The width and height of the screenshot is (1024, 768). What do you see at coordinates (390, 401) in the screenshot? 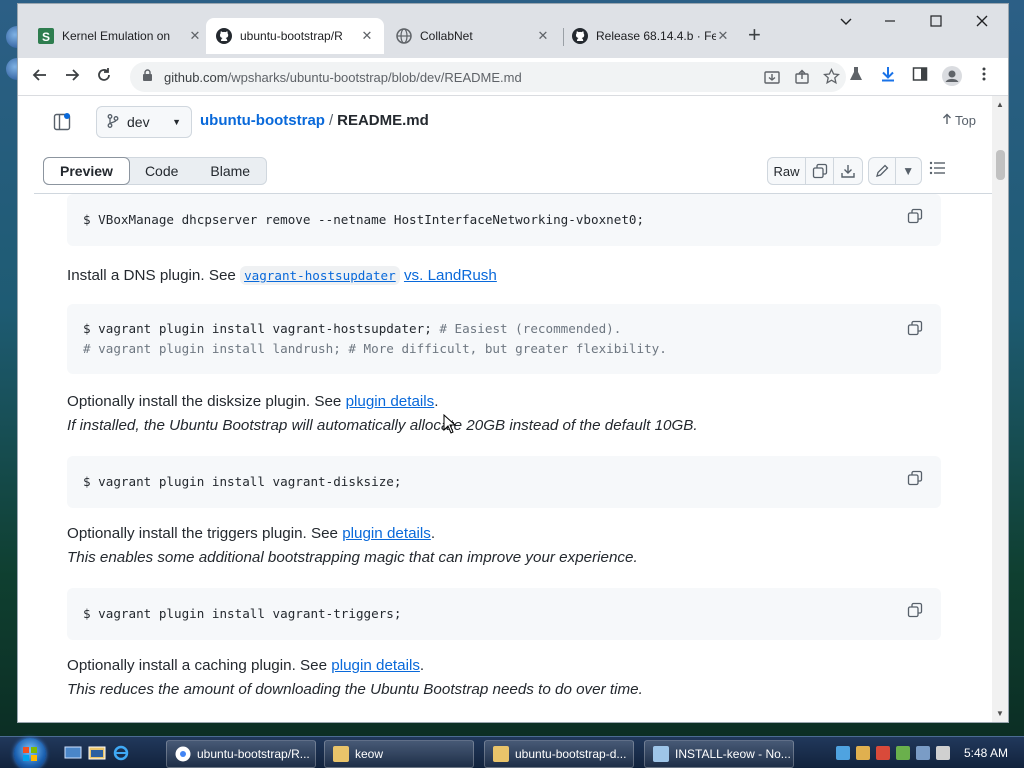
I see `disksize-plugin-link: plugin details` at bounding box center [390, 401].